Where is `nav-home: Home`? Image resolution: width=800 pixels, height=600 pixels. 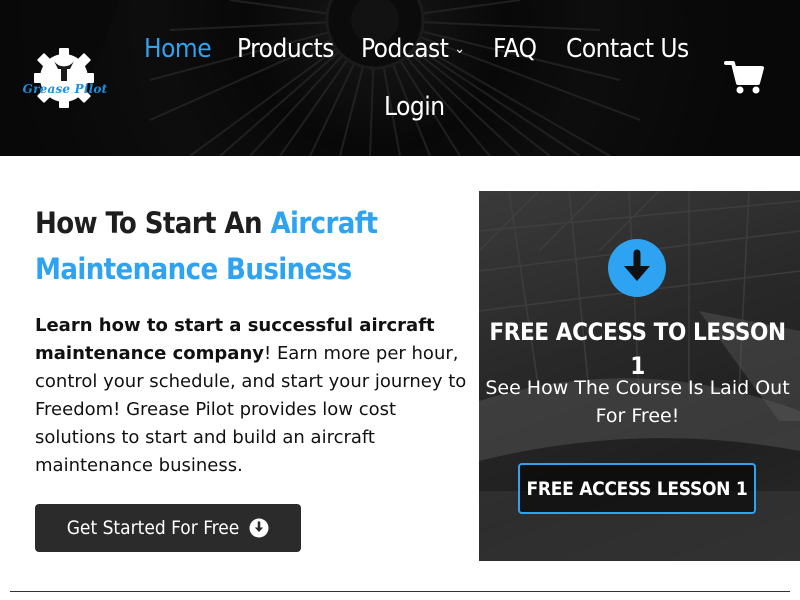
nav-home: Home is located at coordinates (178, 49).